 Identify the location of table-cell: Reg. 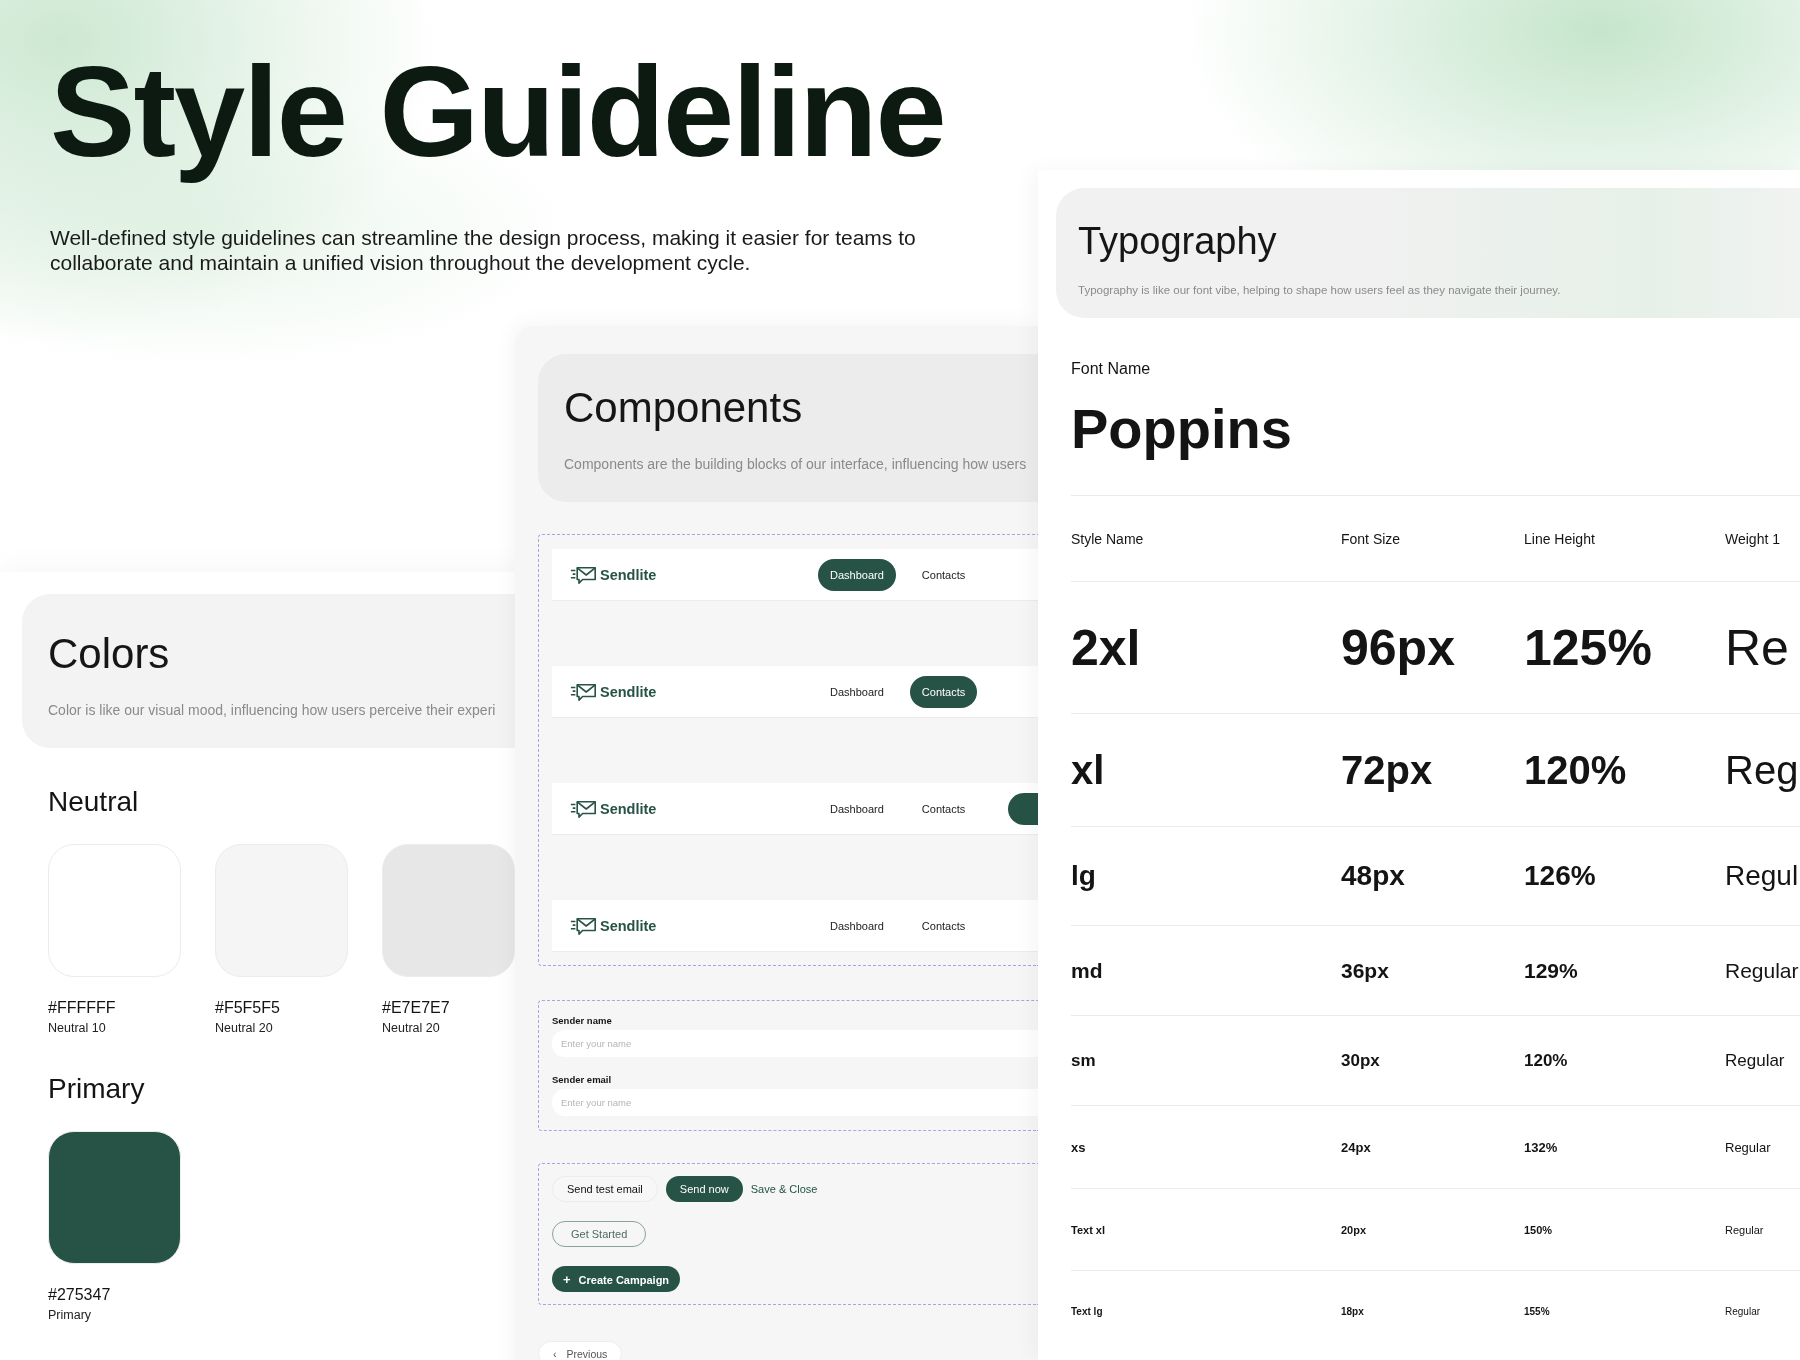
(1762, 770).